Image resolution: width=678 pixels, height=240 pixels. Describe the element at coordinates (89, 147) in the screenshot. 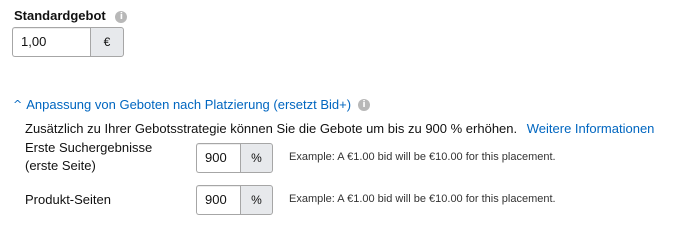

I see `row-label-line1: Erste Suchergebnisse` at that location.